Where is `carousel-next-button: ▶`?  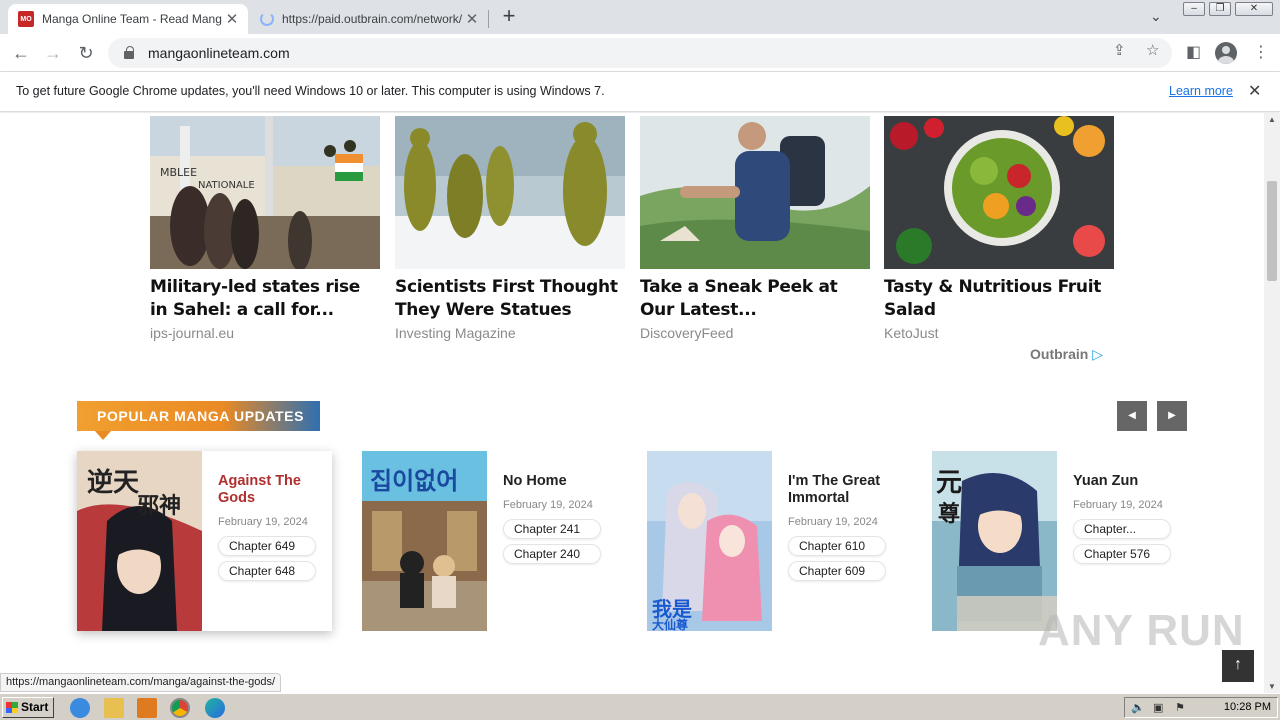
carousel-next-button: ▶ is located at coordinates (1172, 416).